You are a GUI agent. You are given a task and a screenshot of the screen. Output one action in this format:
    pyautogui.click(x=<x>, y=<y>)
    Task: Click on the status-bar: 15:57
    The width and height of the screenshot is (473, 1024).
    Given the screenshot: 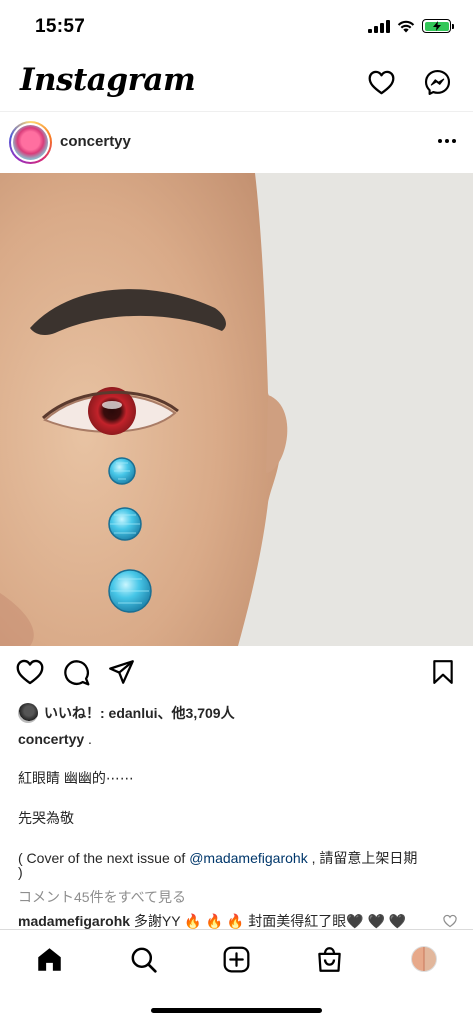 What is the action you would take?
    pyautogui.click(x=236, y=29)
    